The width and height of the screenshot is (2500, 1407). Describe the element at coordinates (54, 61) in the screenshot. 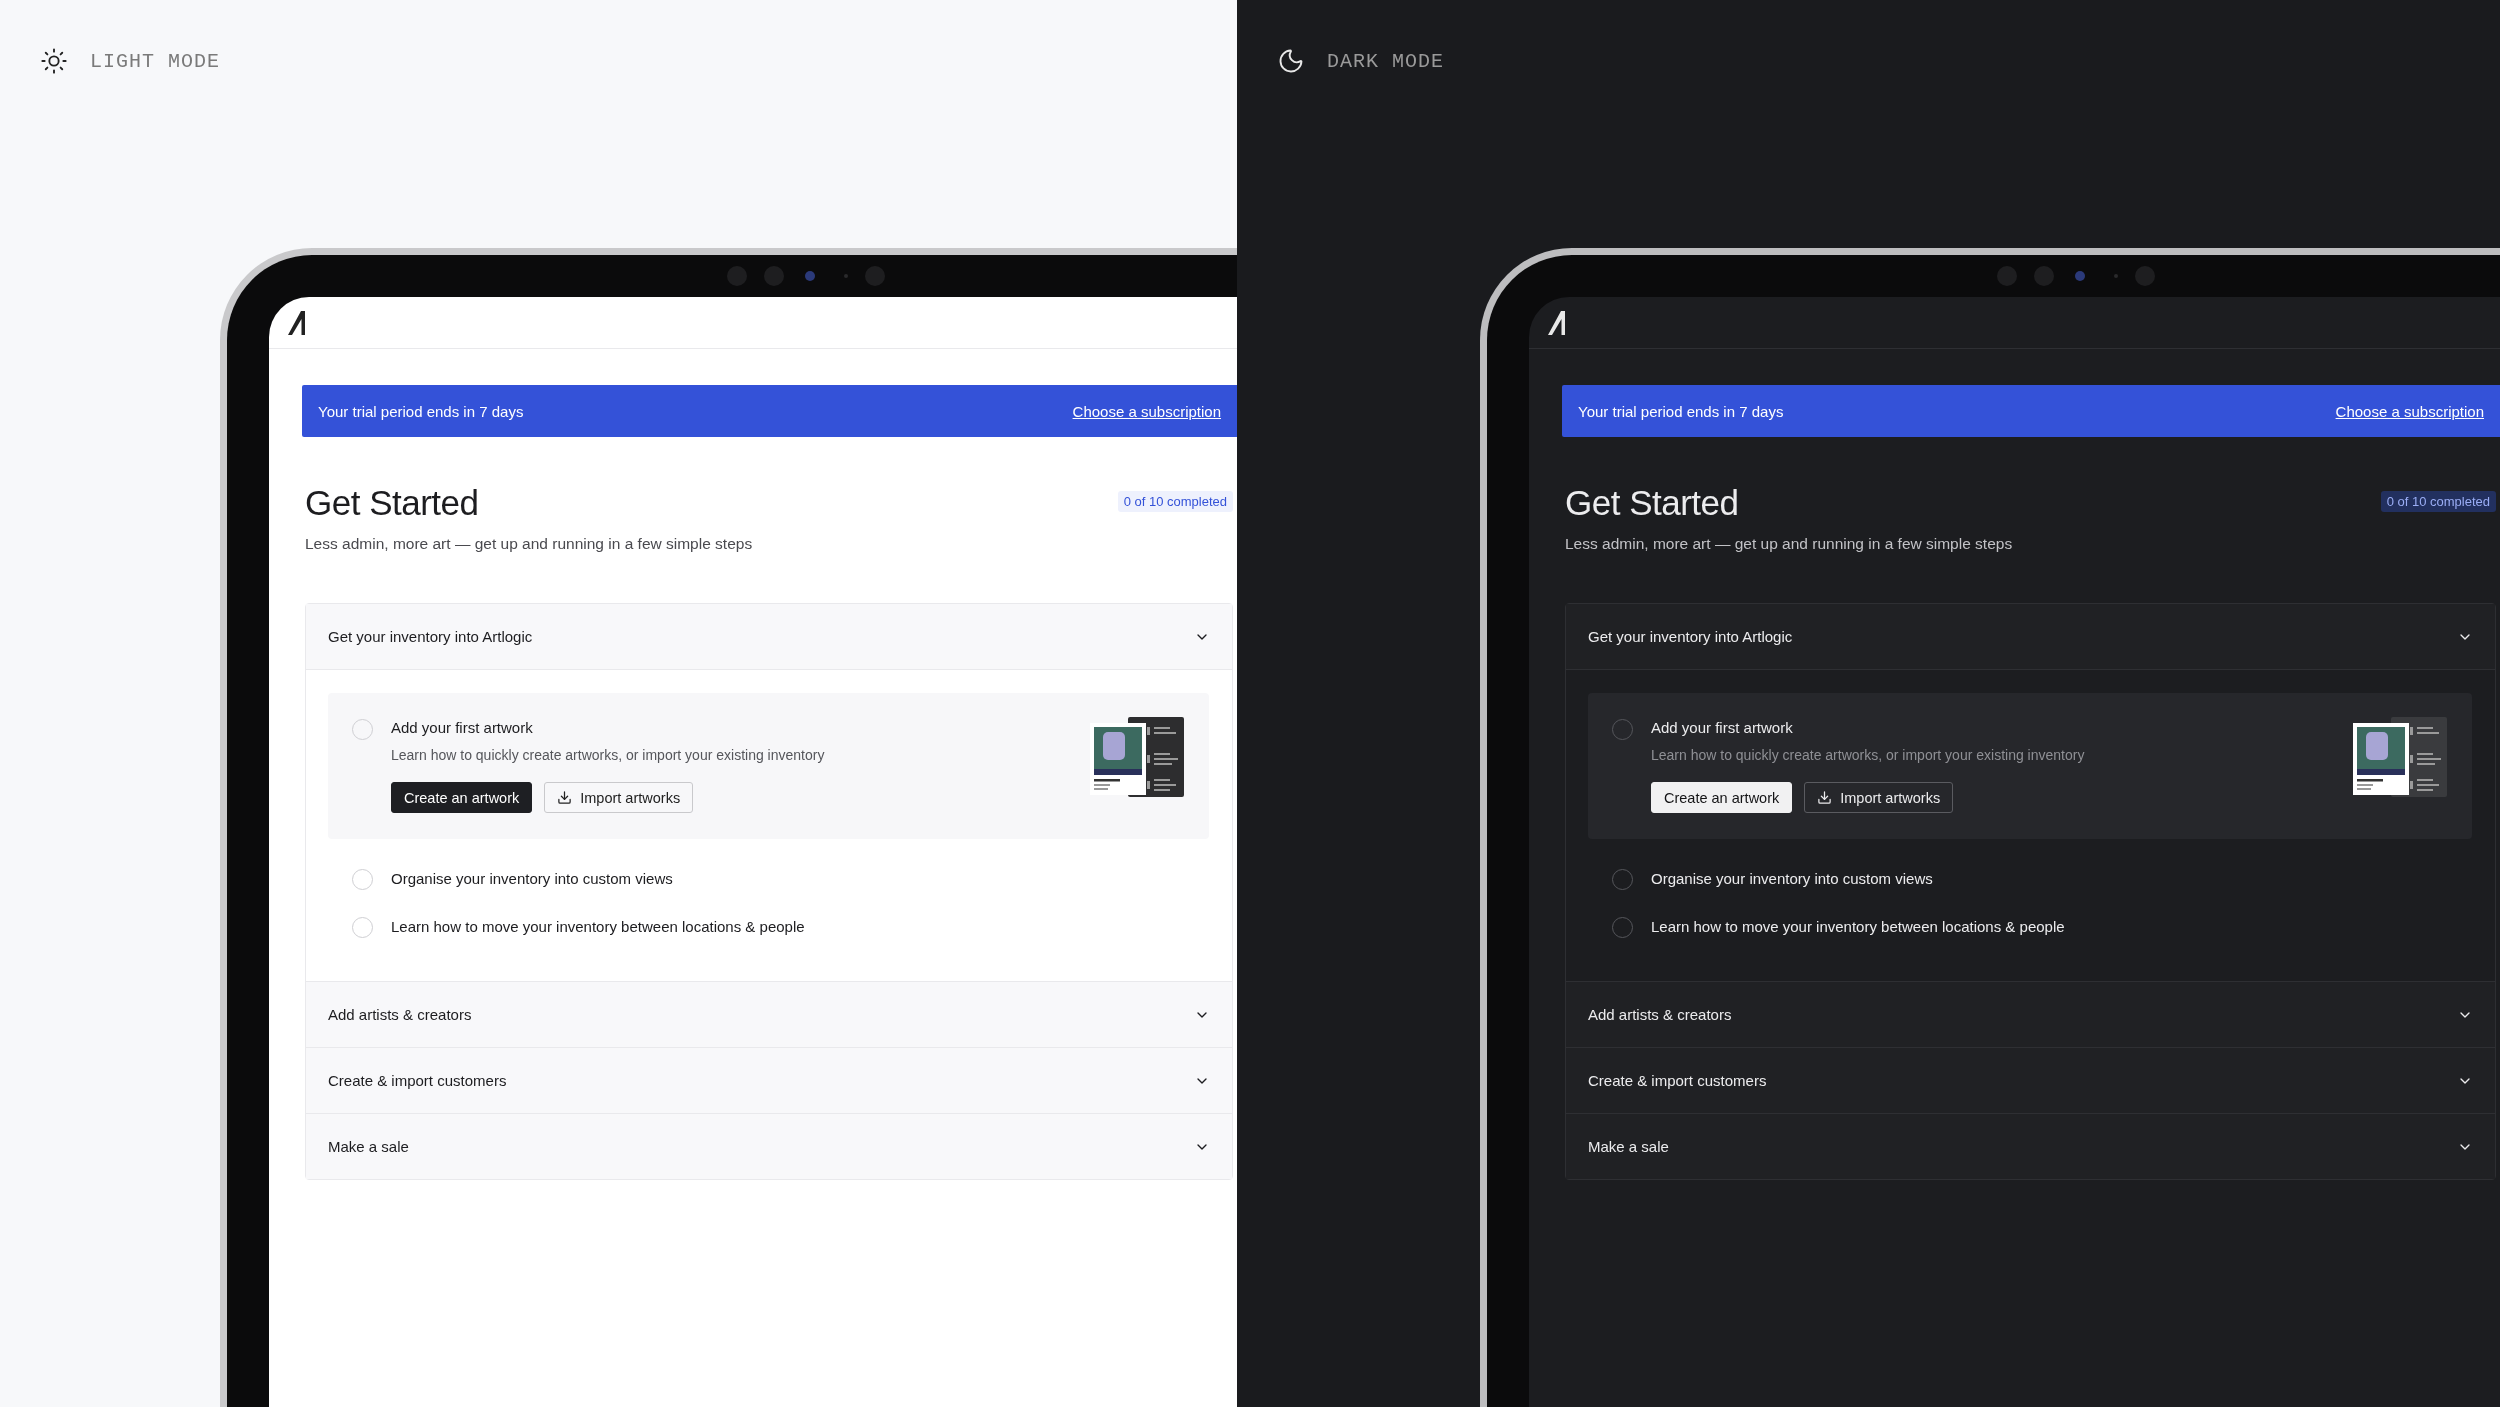

I see `sun-icon` at that location.